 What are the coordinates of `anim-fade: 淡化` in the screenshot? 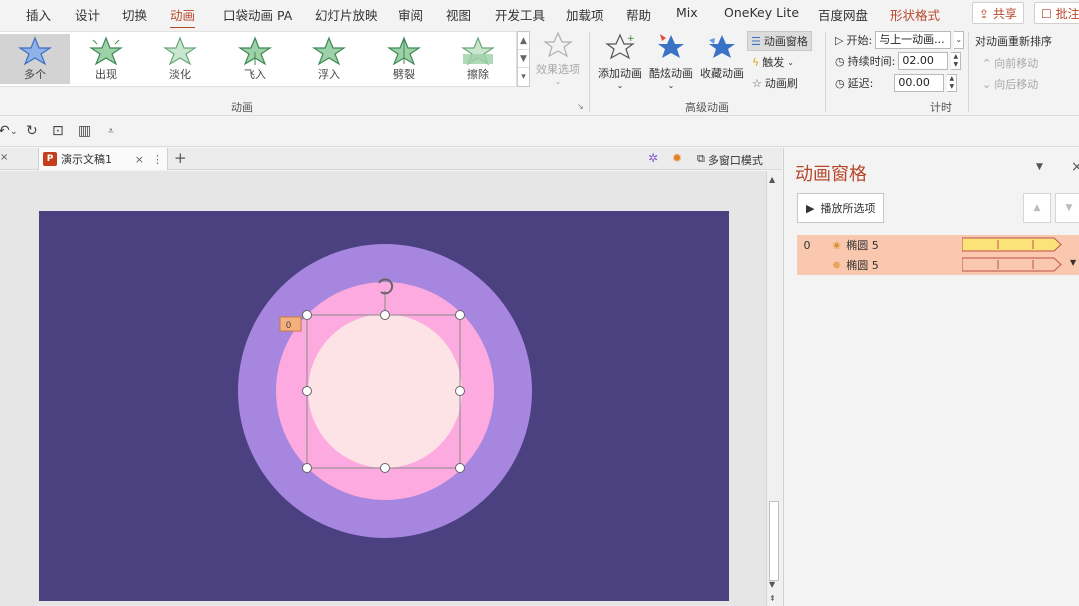 It's located at (180, 59).